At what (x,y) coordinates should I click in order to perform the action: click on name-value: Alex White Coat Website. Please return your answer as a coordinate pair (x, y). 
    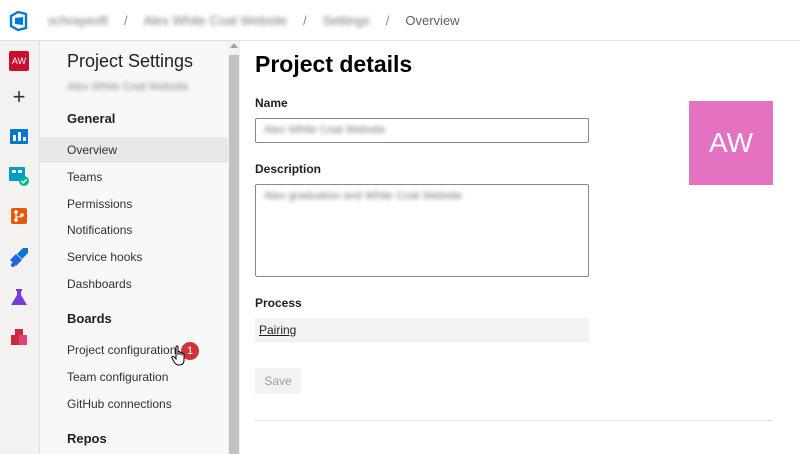
    Looking at the image, I should click on (325, 130).